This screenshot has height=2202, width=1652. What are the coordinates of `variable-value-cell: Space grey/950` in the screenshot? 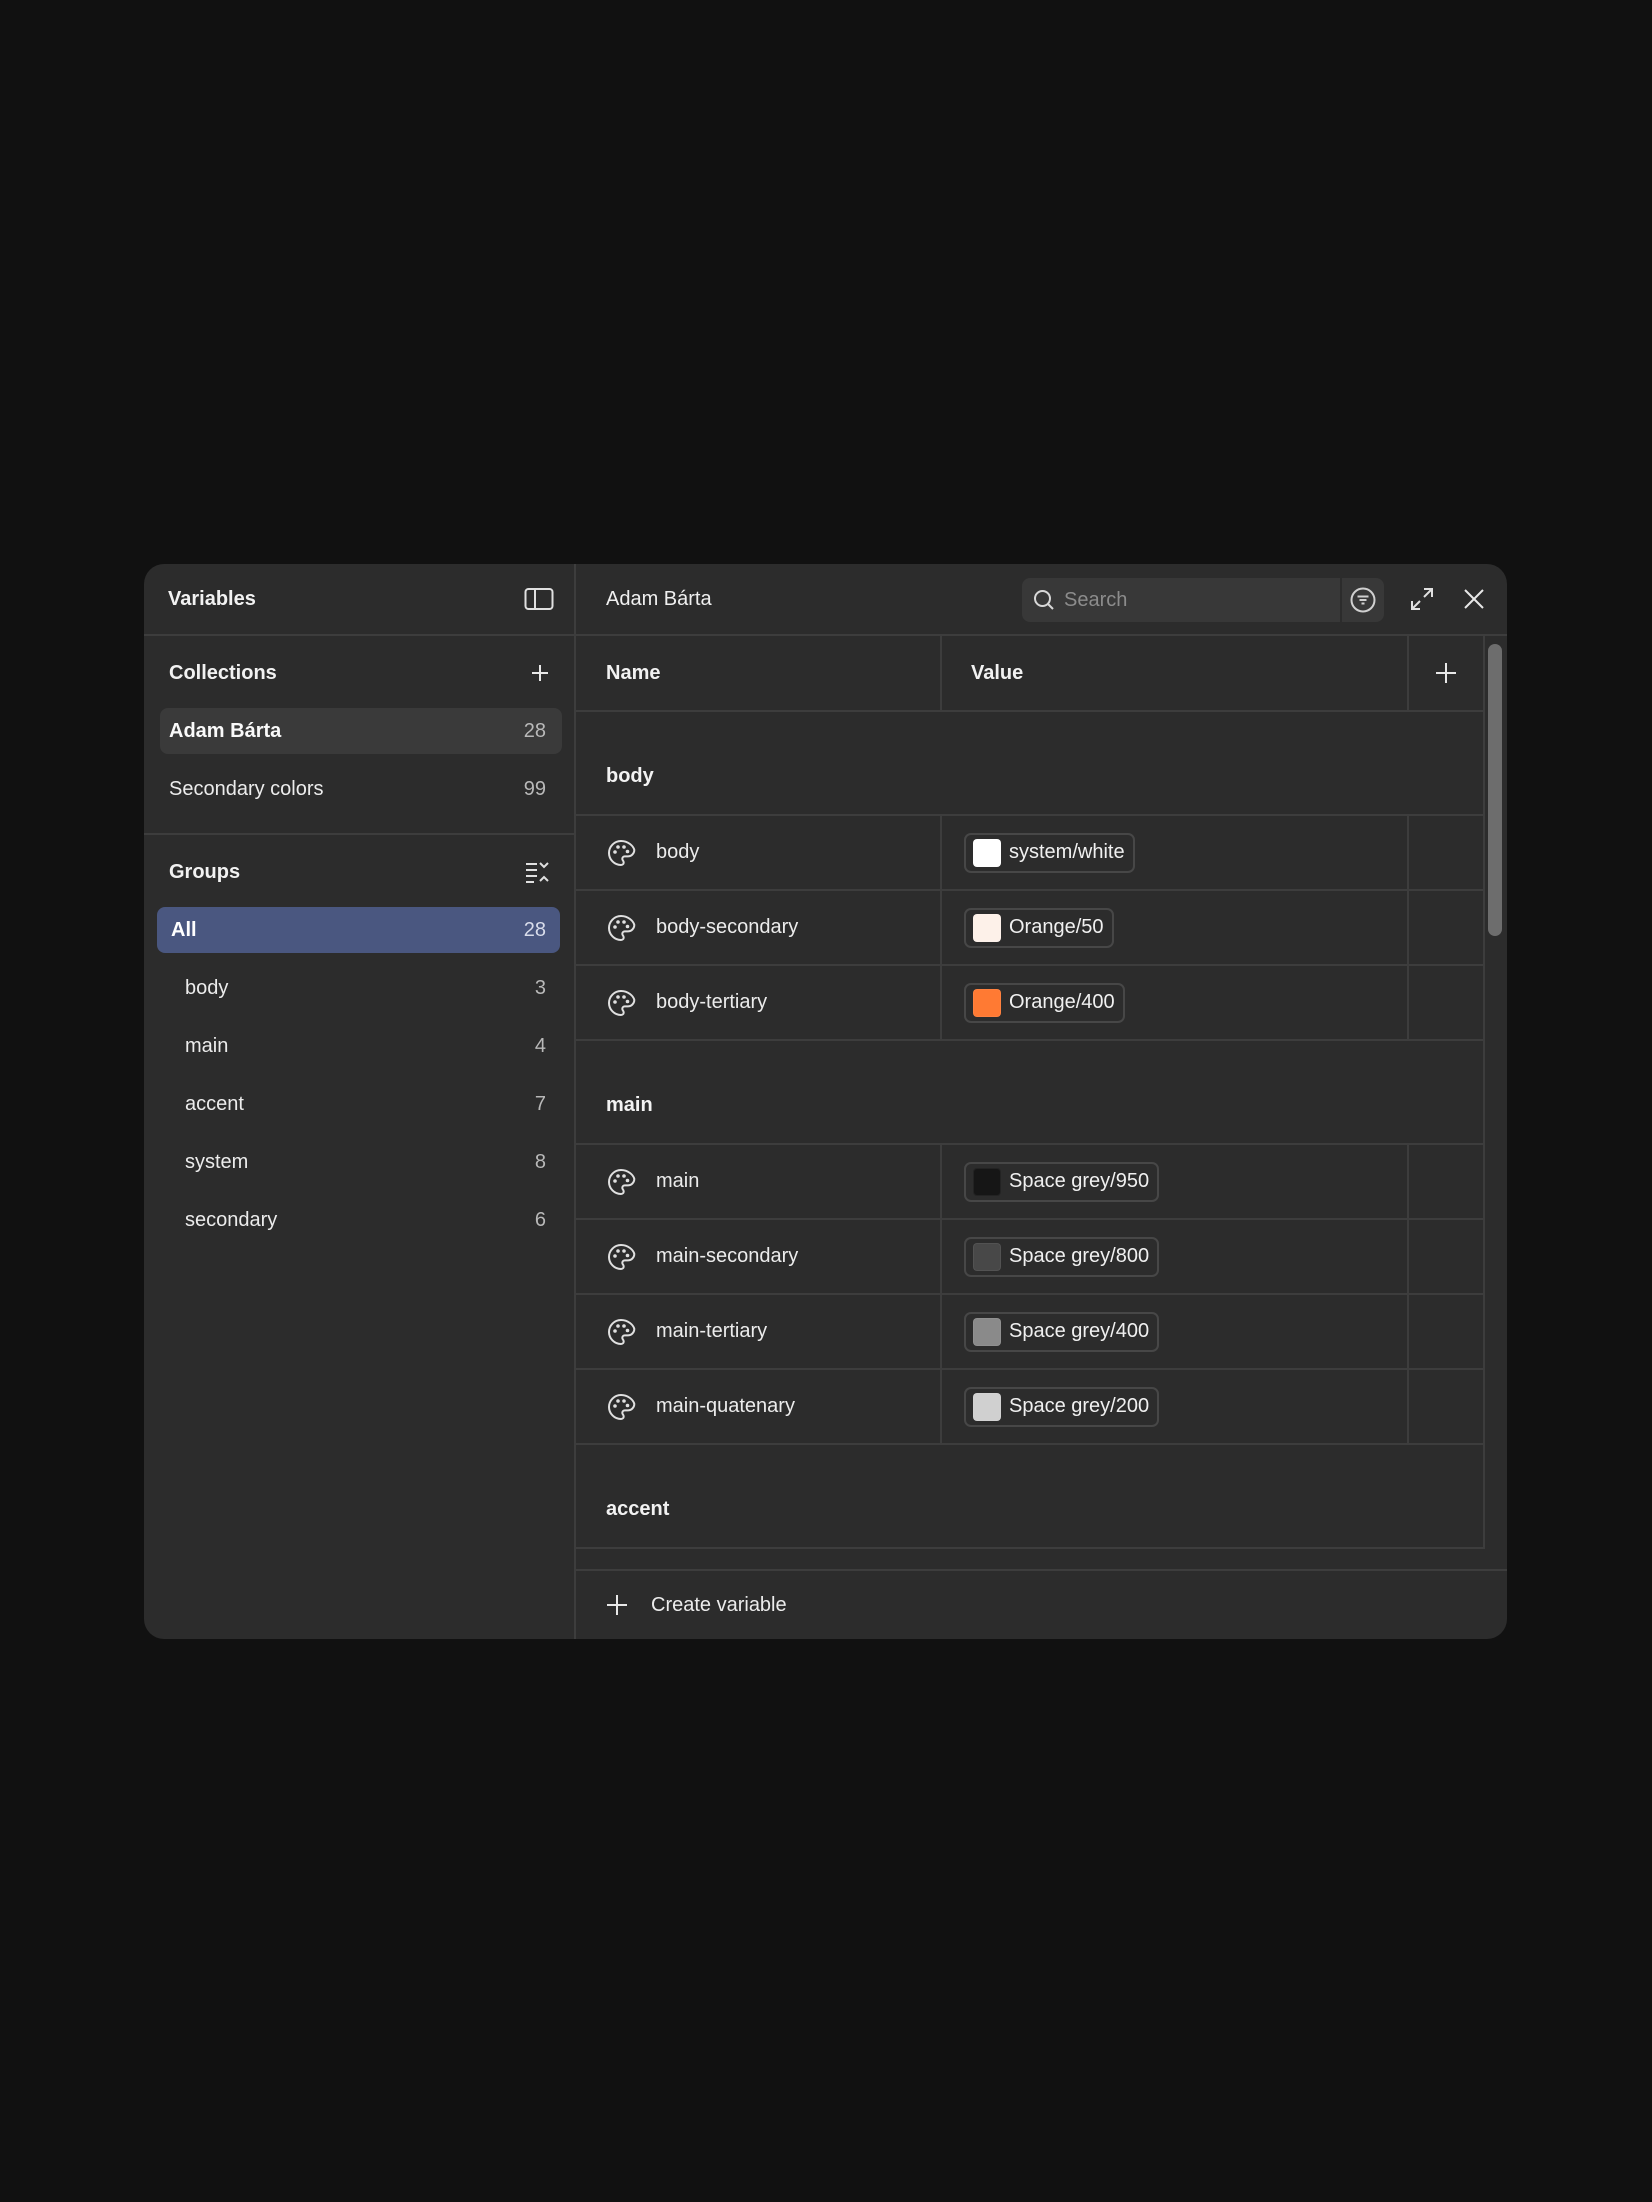 It's located at (1175, 1181).